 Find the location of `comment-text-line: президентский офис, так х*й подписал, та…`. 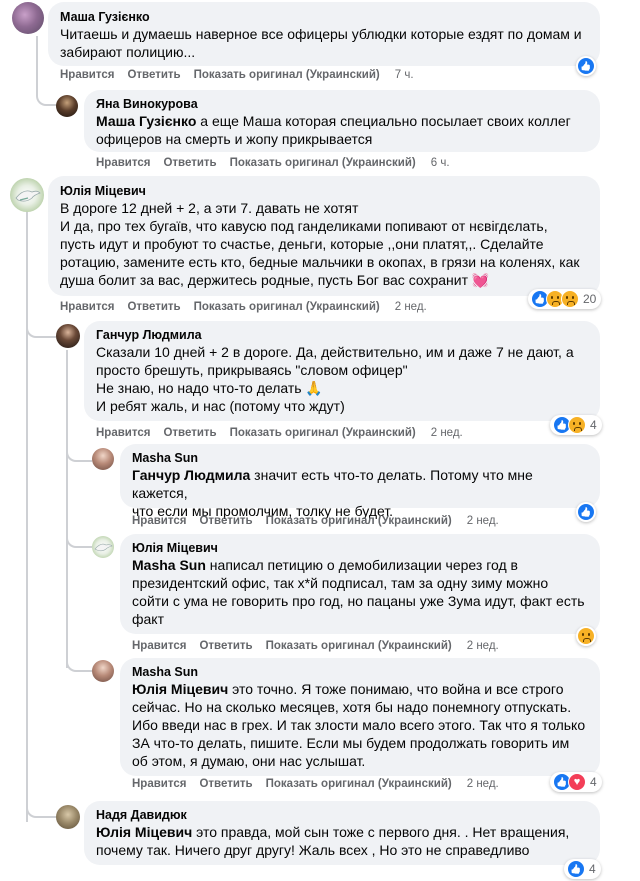

comment-text-line: президентский офис, так х*й подписал, та… is located at coordinates (340, 583).